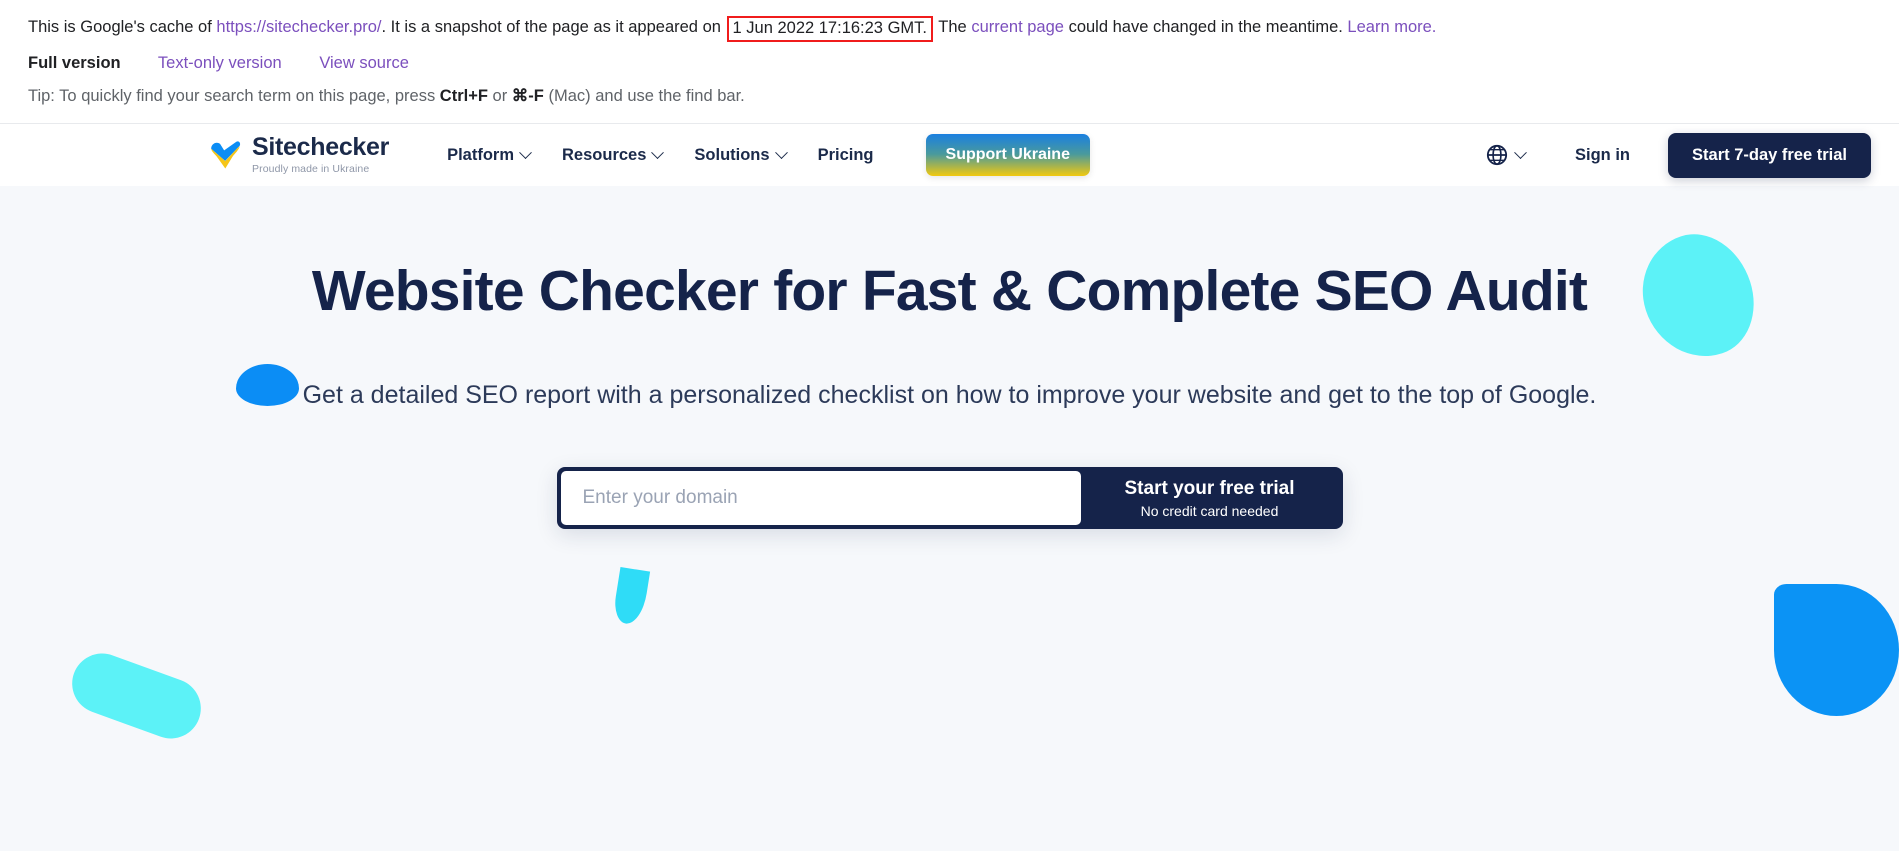 This screenshot has width=1899, height=851. What do you see at coordinates (1209, 488) in the screenshot?
I see `submit-primary-label: Start your free trial` at bounding box center [1209, 488].